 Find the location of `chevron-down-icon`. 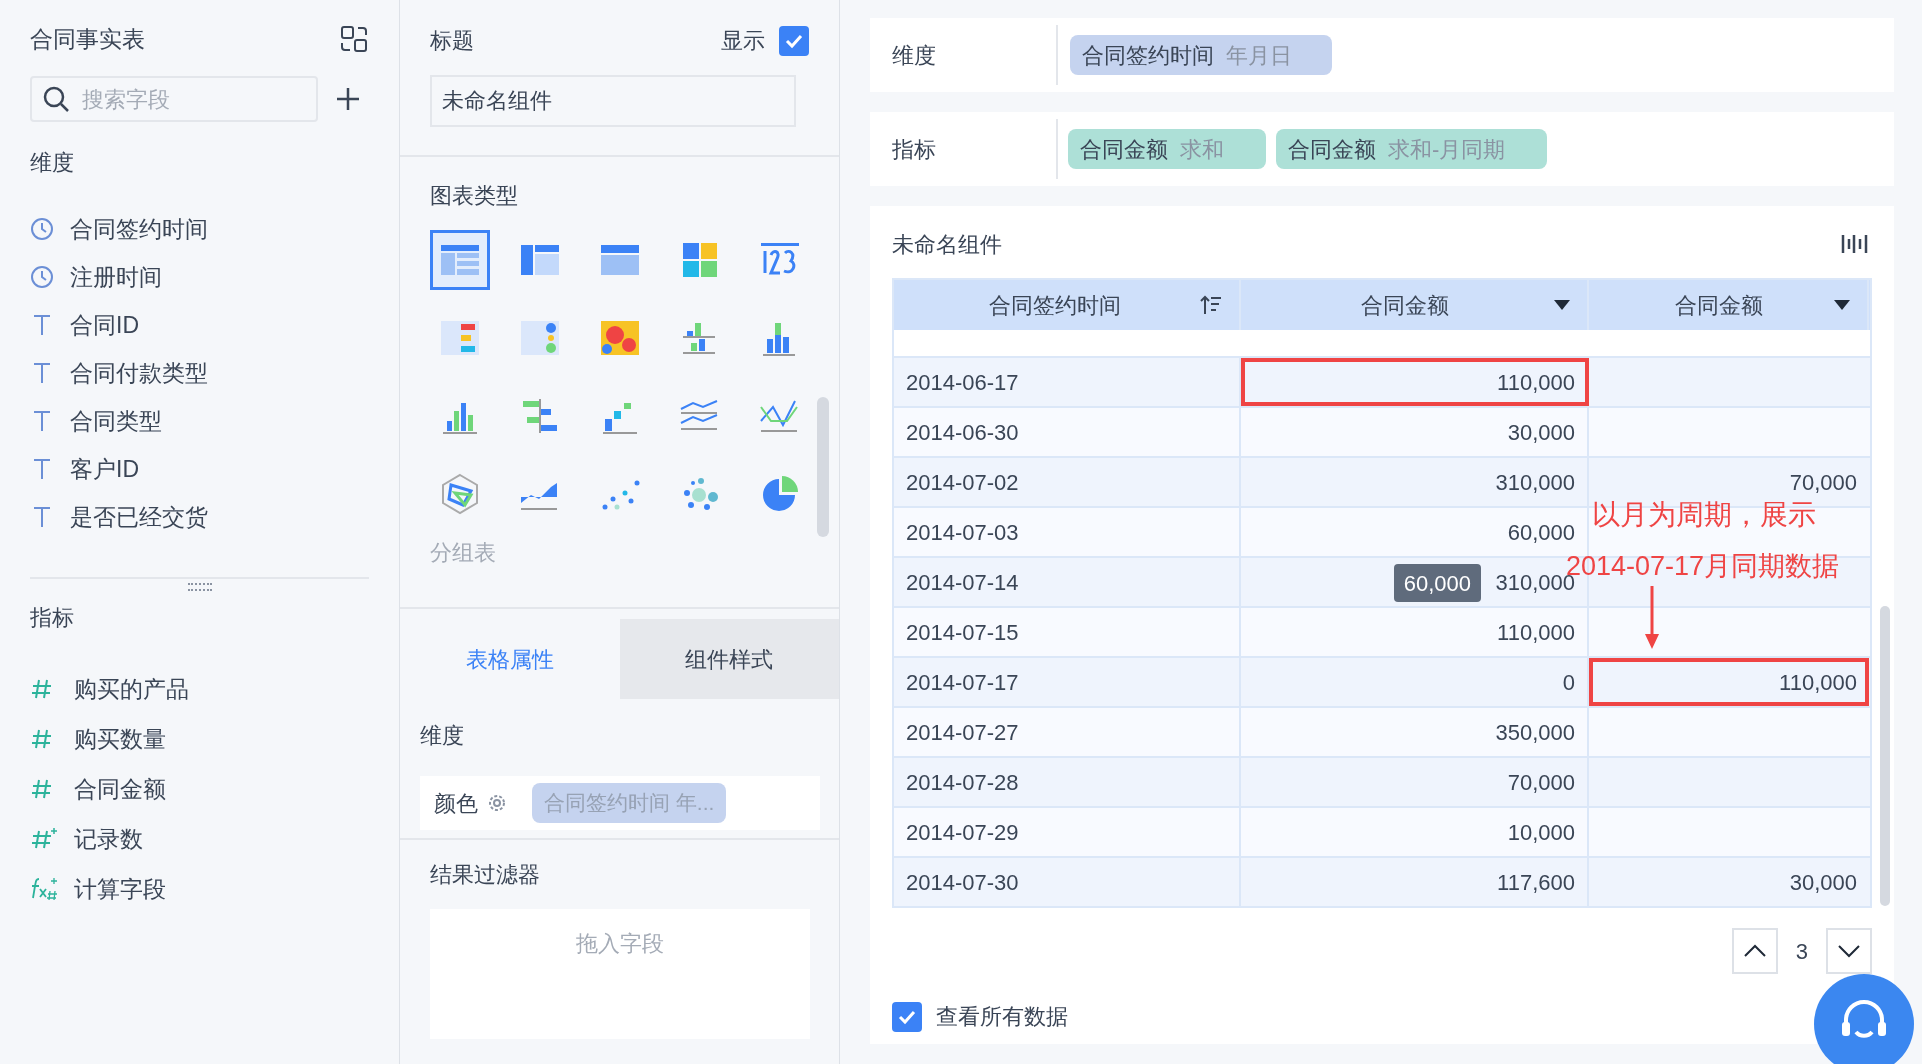

chevron-down-icon is located at coordinates (1849, 951).